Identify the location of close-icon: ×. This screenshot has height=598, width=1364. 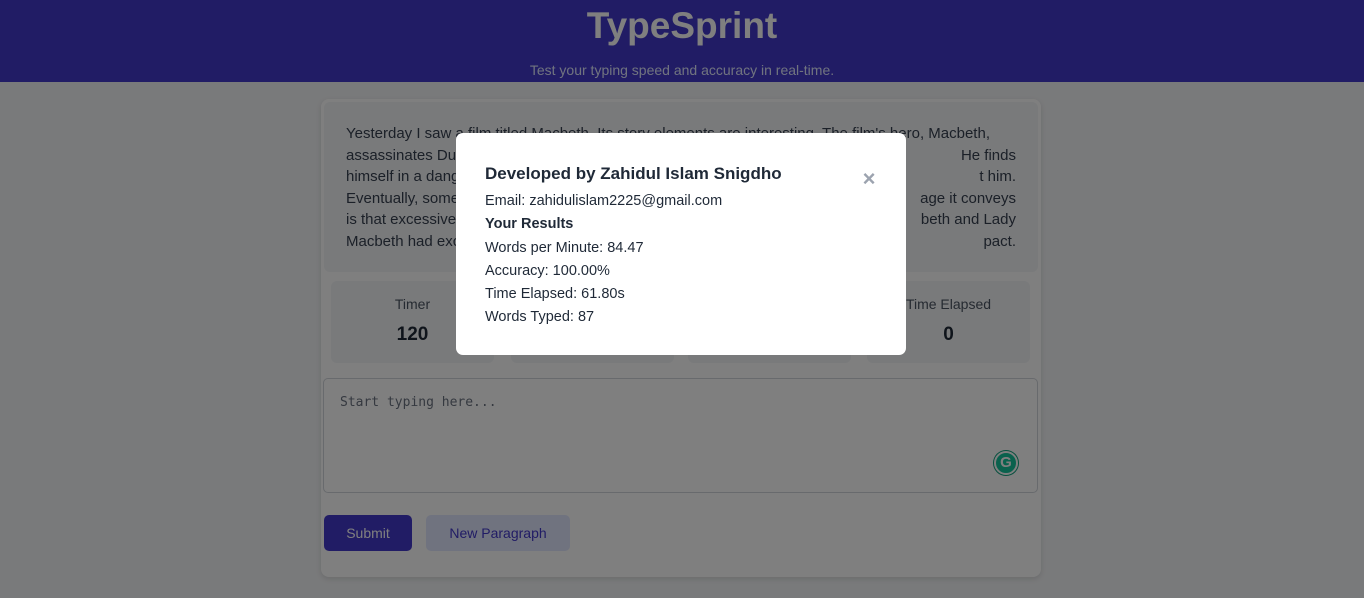
(869, 179).